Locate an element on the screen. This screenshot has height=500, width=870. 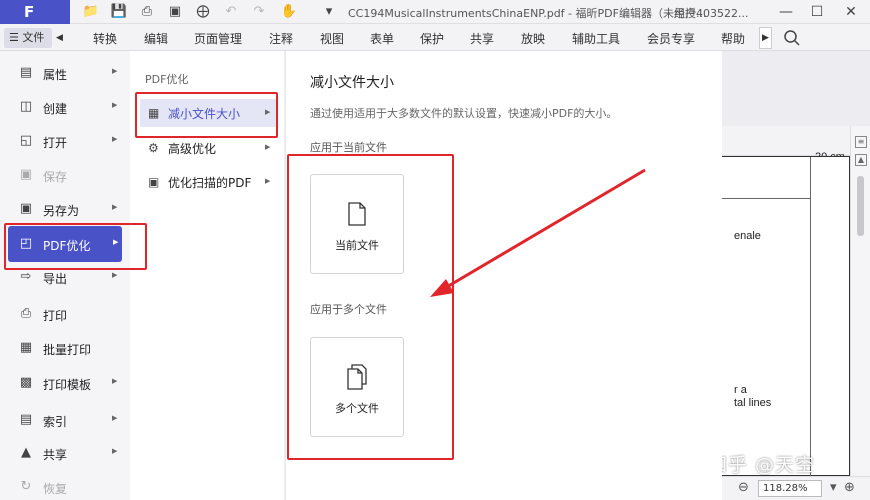
customize-dropdown-icon: ▾ is located at coordinates (329, 12).